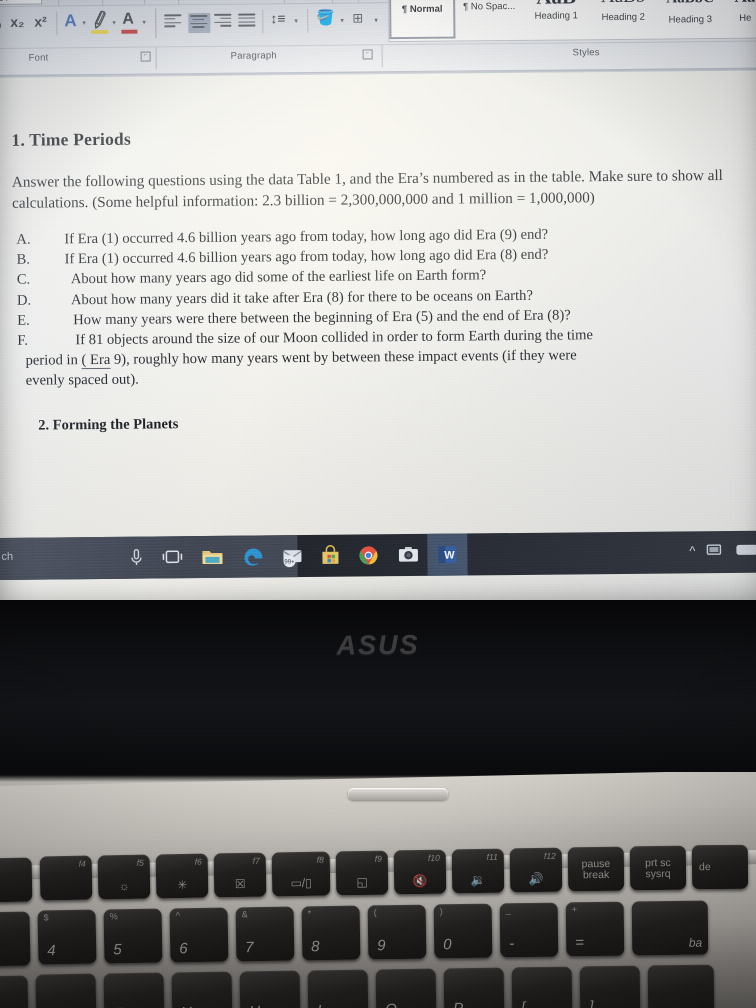 Image resolution: width=756 pixels, height=1008 pixels. I want to click on key-backspace: ba, so click(670, 928).